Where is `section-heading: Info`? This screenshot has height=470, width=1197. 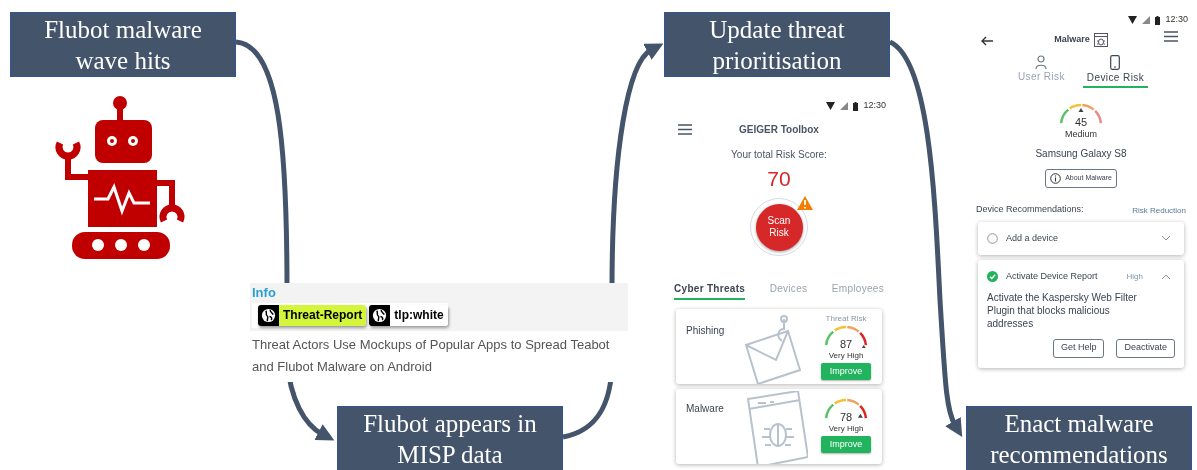
section-heading: Info is located at coordinates (264, 293).